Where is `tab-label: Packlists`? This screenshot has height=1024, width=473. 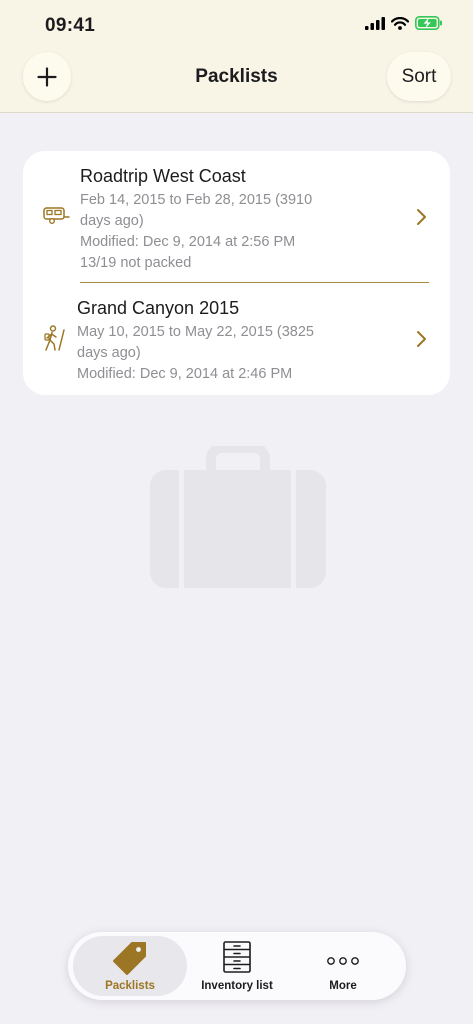 tab-label: Packlists is located at coordinates (130, 986).